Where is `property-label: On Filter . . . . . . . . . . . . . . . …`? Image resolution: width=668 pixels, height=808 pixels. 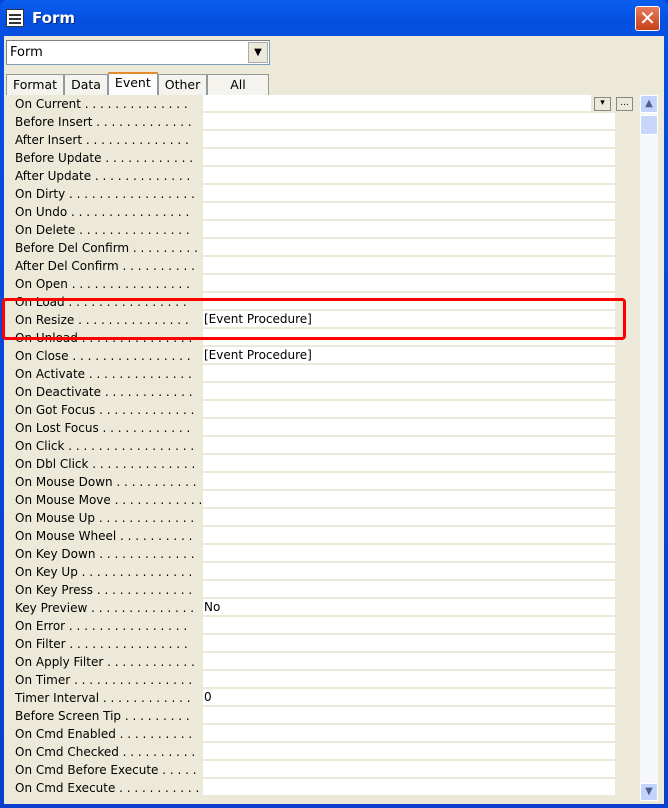 property-label: On Filter . . . . . . . . . . . . . . . … is located at coordinates (109, 644).